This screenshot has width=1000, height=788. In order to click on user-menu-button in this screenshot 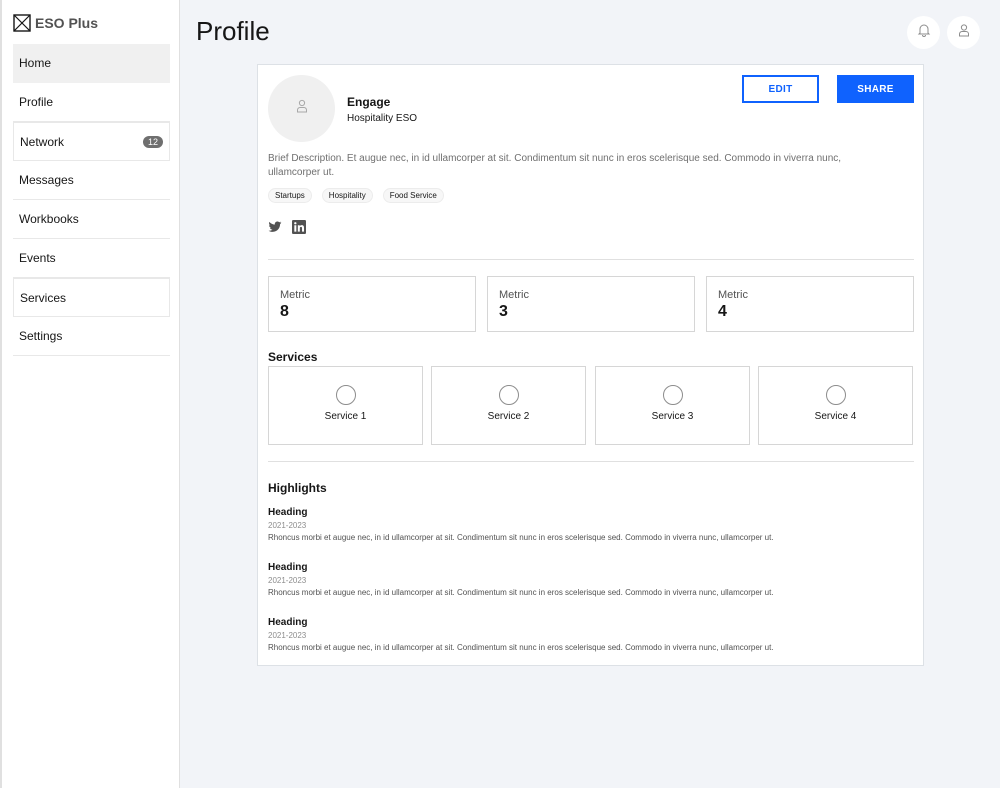, I will do `click(963, 32)`.